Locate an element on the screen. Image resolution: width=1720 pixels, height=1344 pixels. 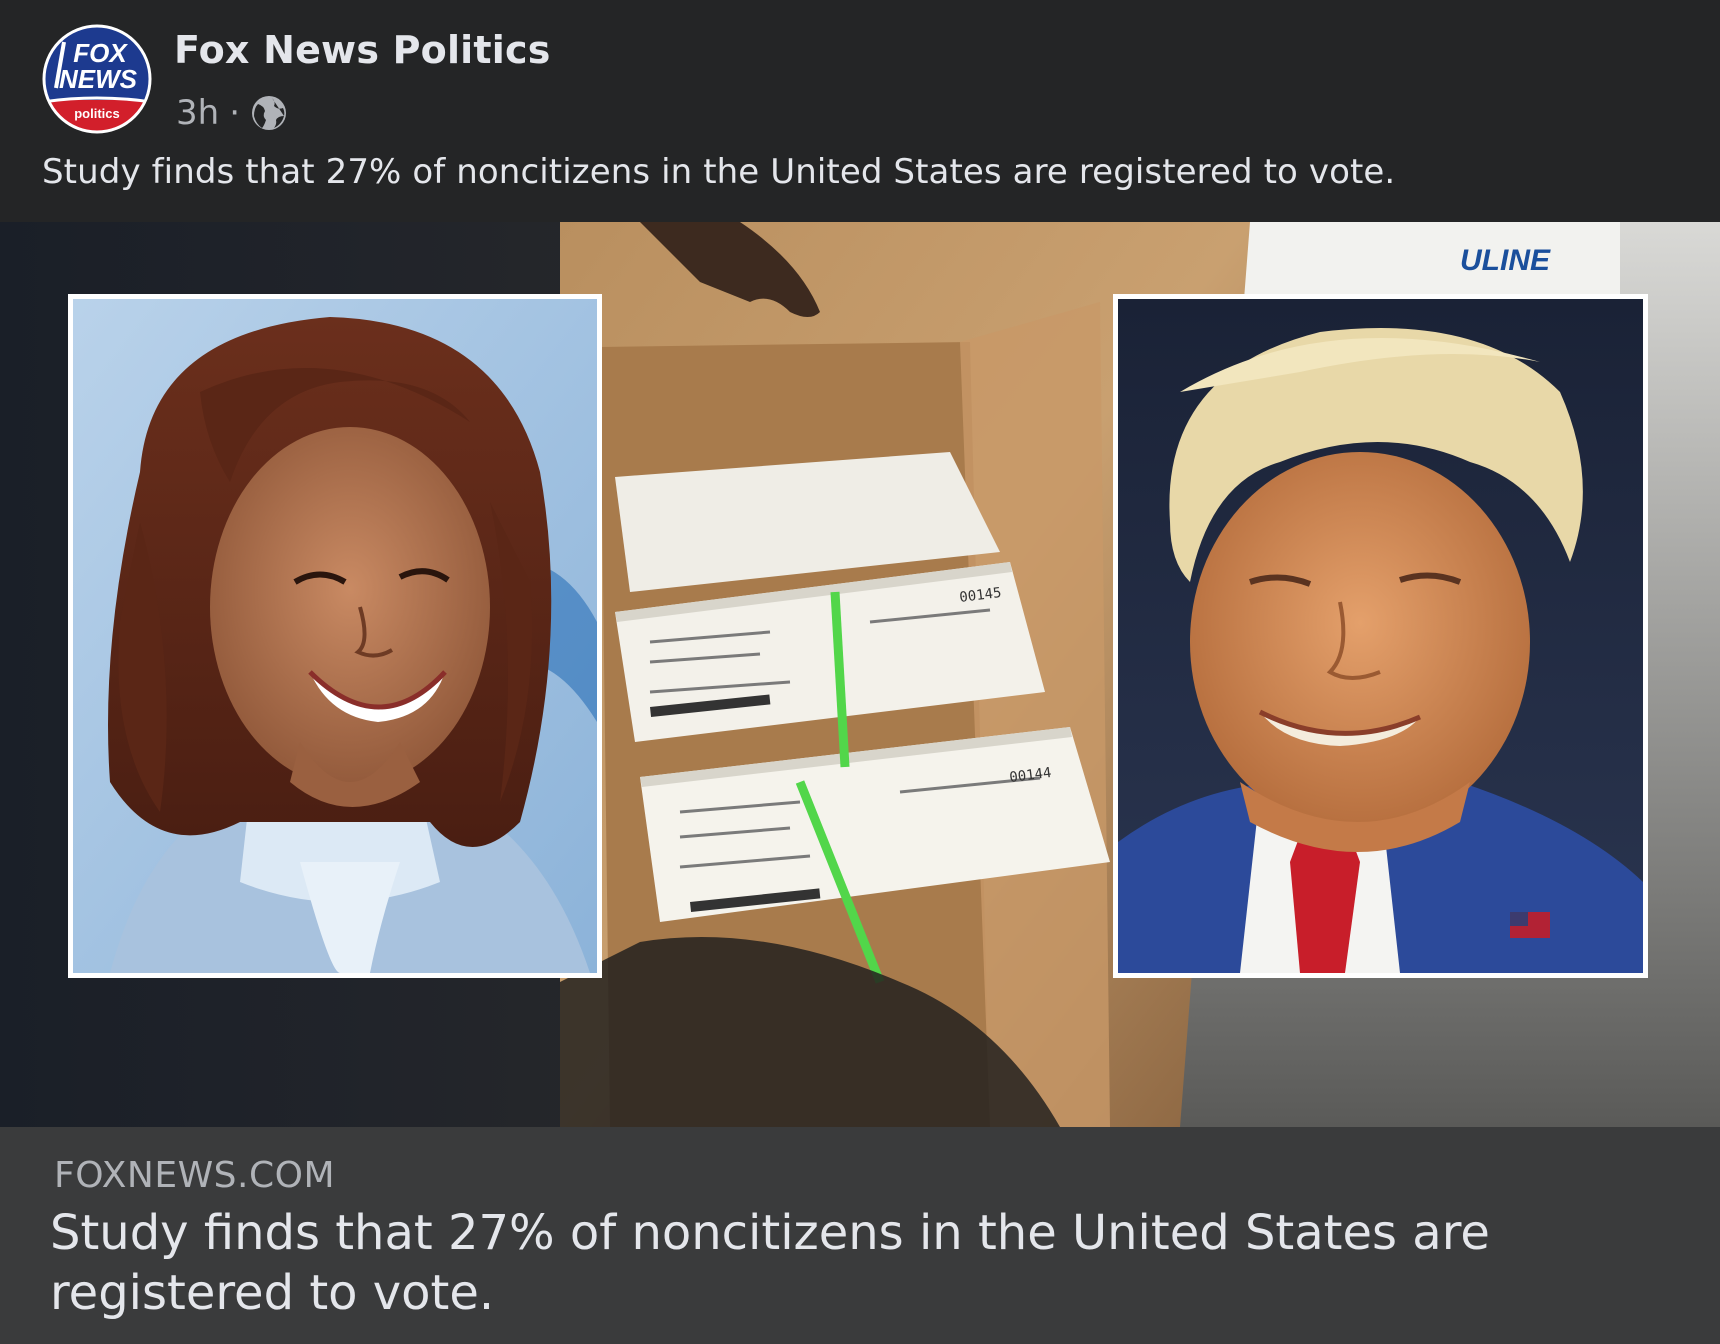
fox-news-politics-logo: FOX NEWS politics is located at coordinates (97, 79).